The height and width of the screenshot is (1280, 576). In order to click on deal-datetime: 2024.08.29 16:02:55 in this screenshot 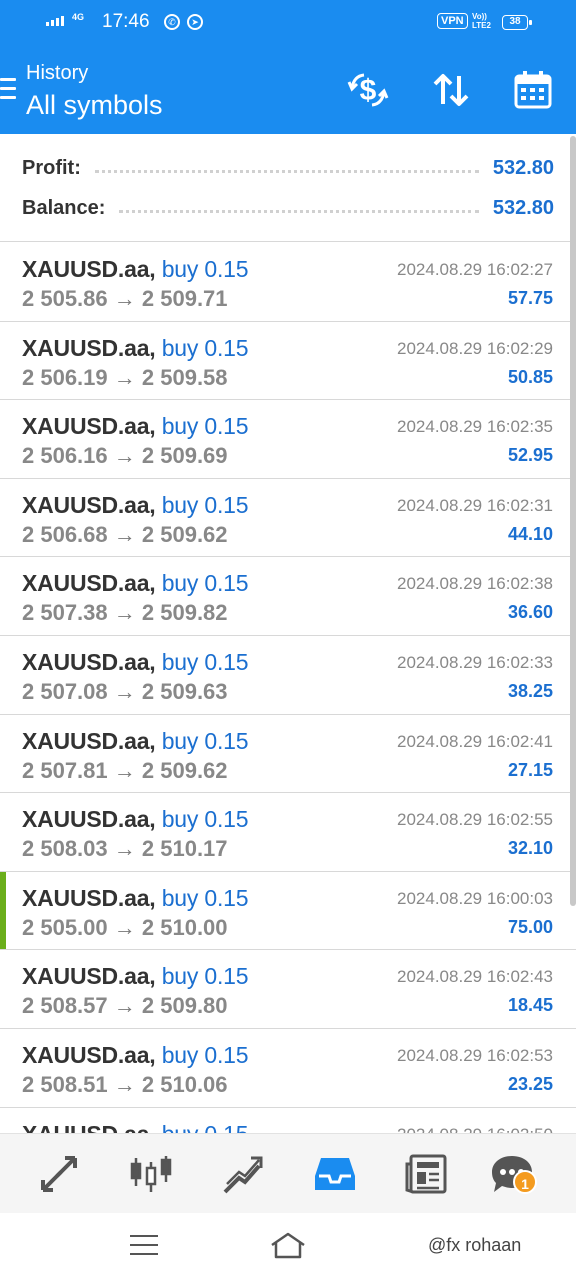, I will do `click(475, 820)`.